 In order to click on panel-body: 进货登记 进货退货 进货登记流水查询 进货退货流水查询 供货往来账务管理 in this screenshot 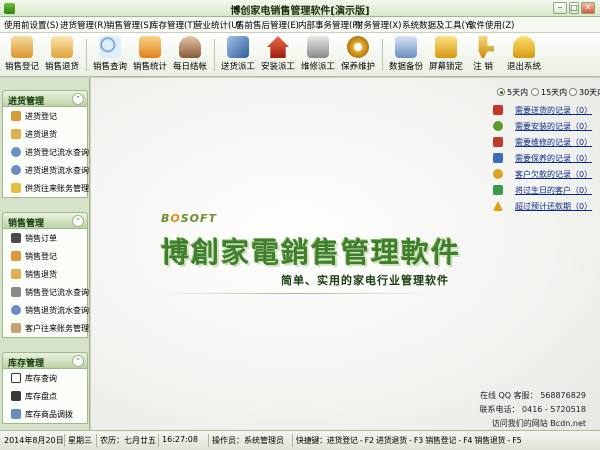, I will do `click(45, 152)`.